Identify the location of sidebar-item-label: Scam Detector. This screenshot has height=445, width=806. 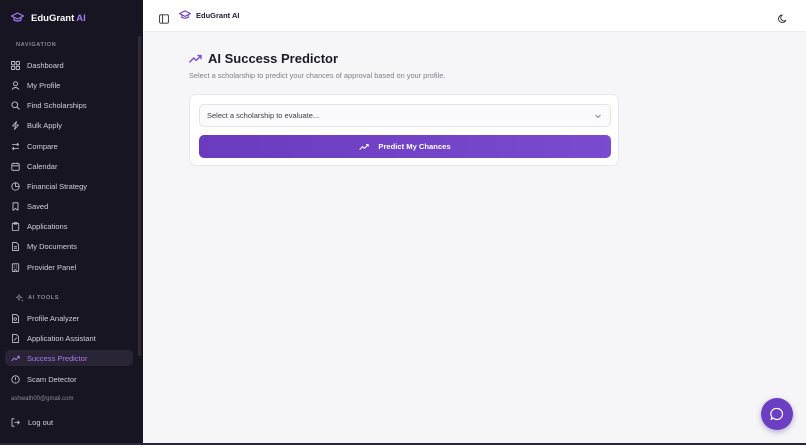
(52, 379).